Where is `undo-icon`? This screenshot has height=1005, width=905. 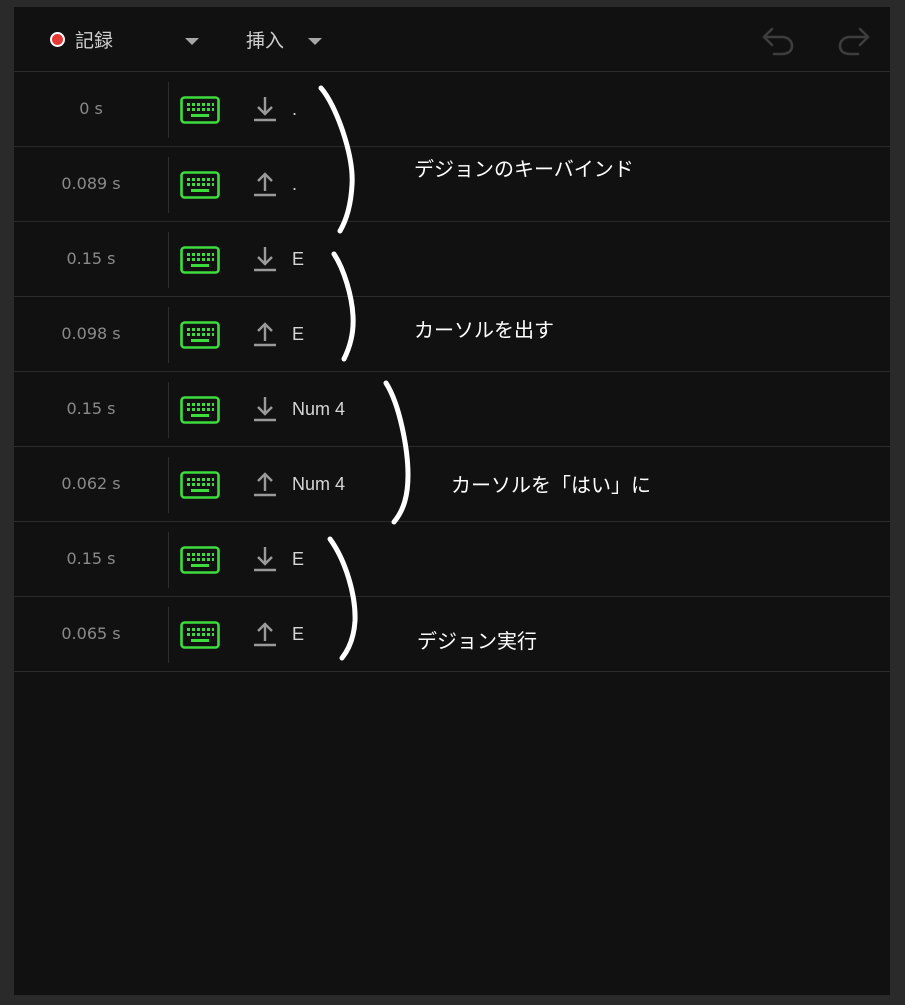 undo-icon is located at coordinates (778, 39).